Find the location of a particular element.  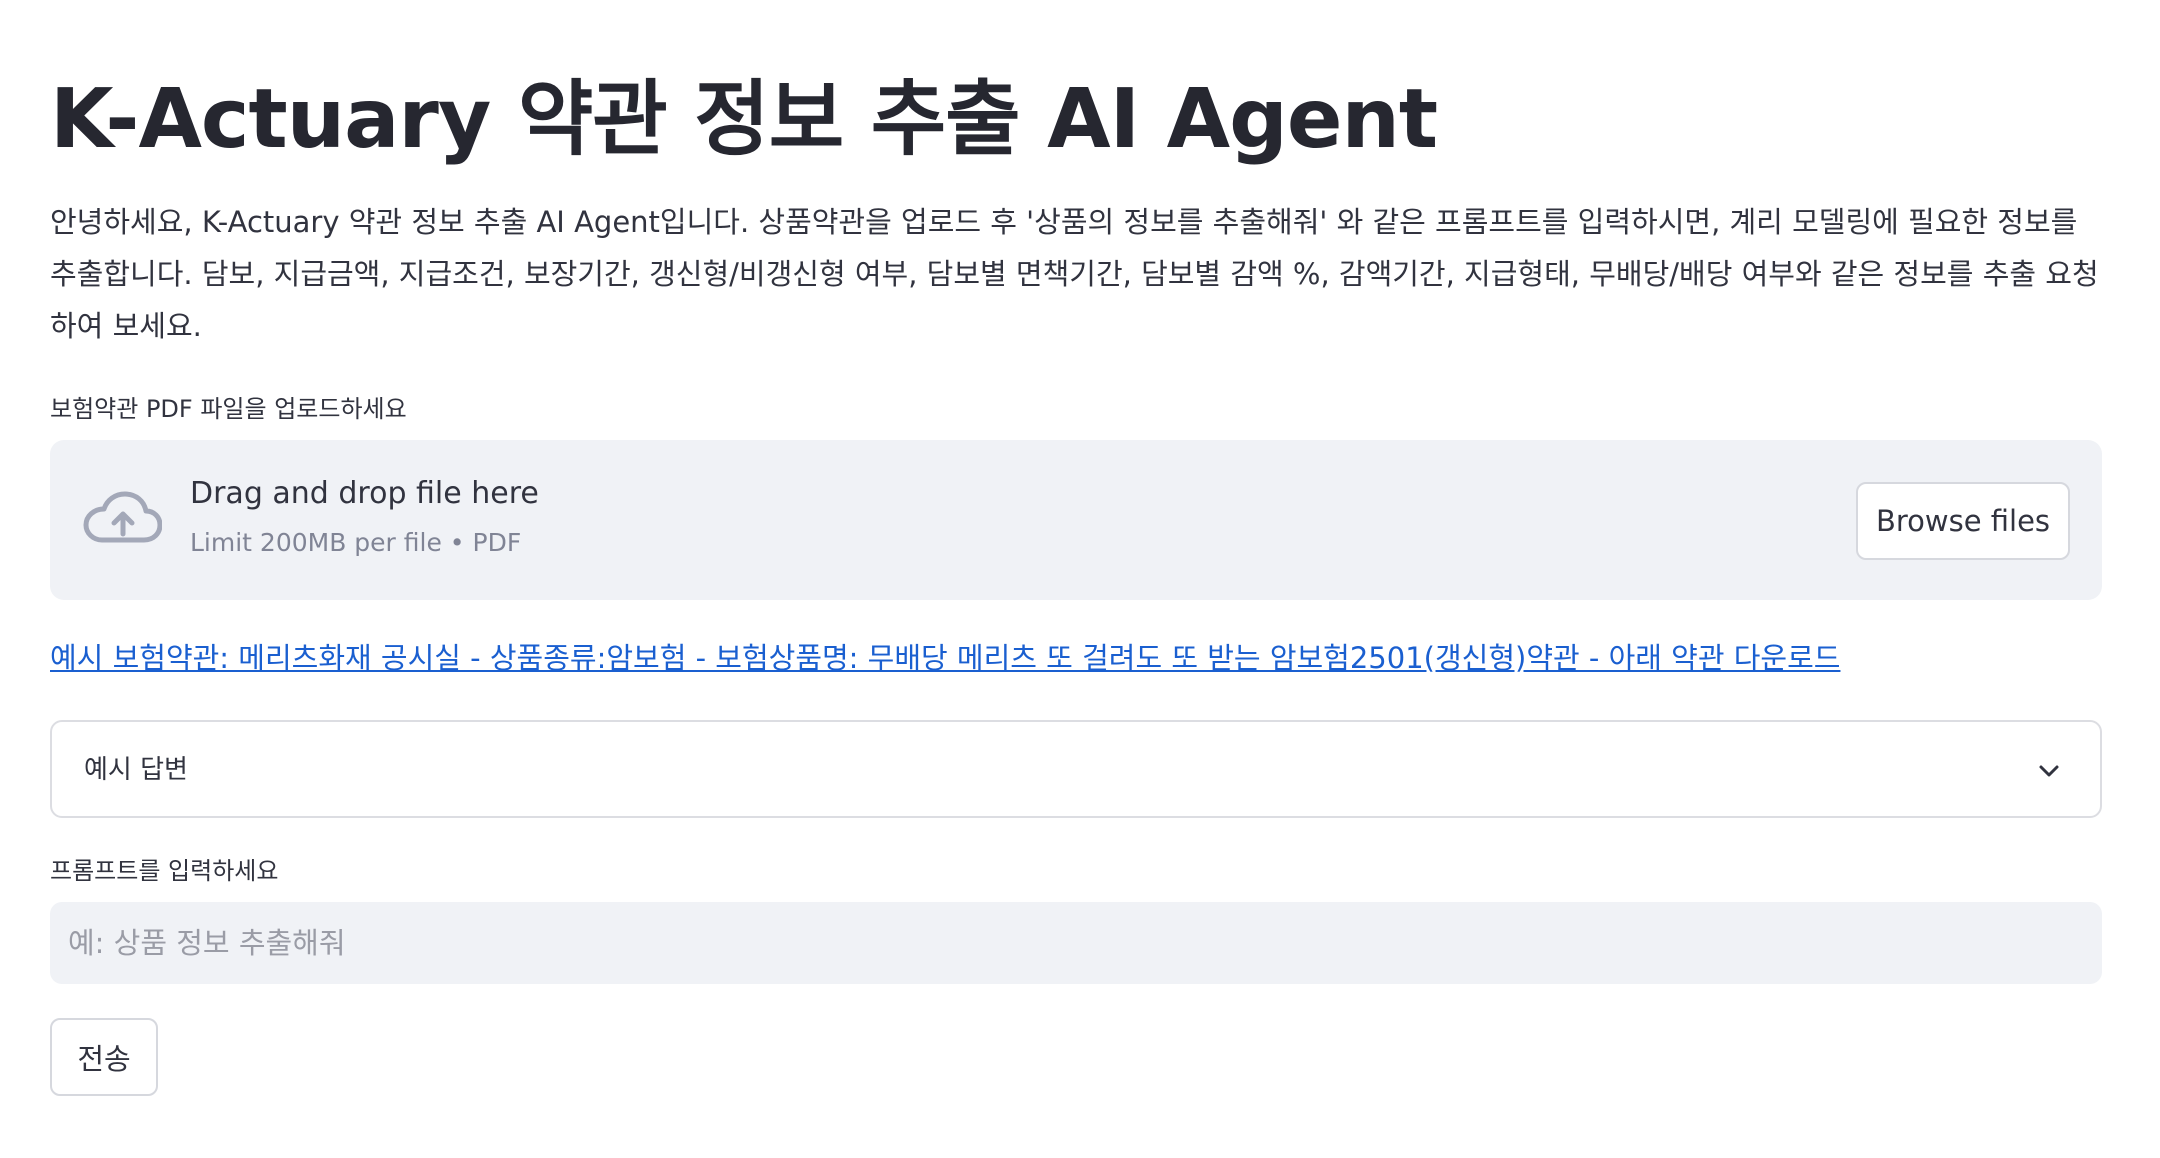

browse-files-button: Browse files is located at coordinates (1963, 521).